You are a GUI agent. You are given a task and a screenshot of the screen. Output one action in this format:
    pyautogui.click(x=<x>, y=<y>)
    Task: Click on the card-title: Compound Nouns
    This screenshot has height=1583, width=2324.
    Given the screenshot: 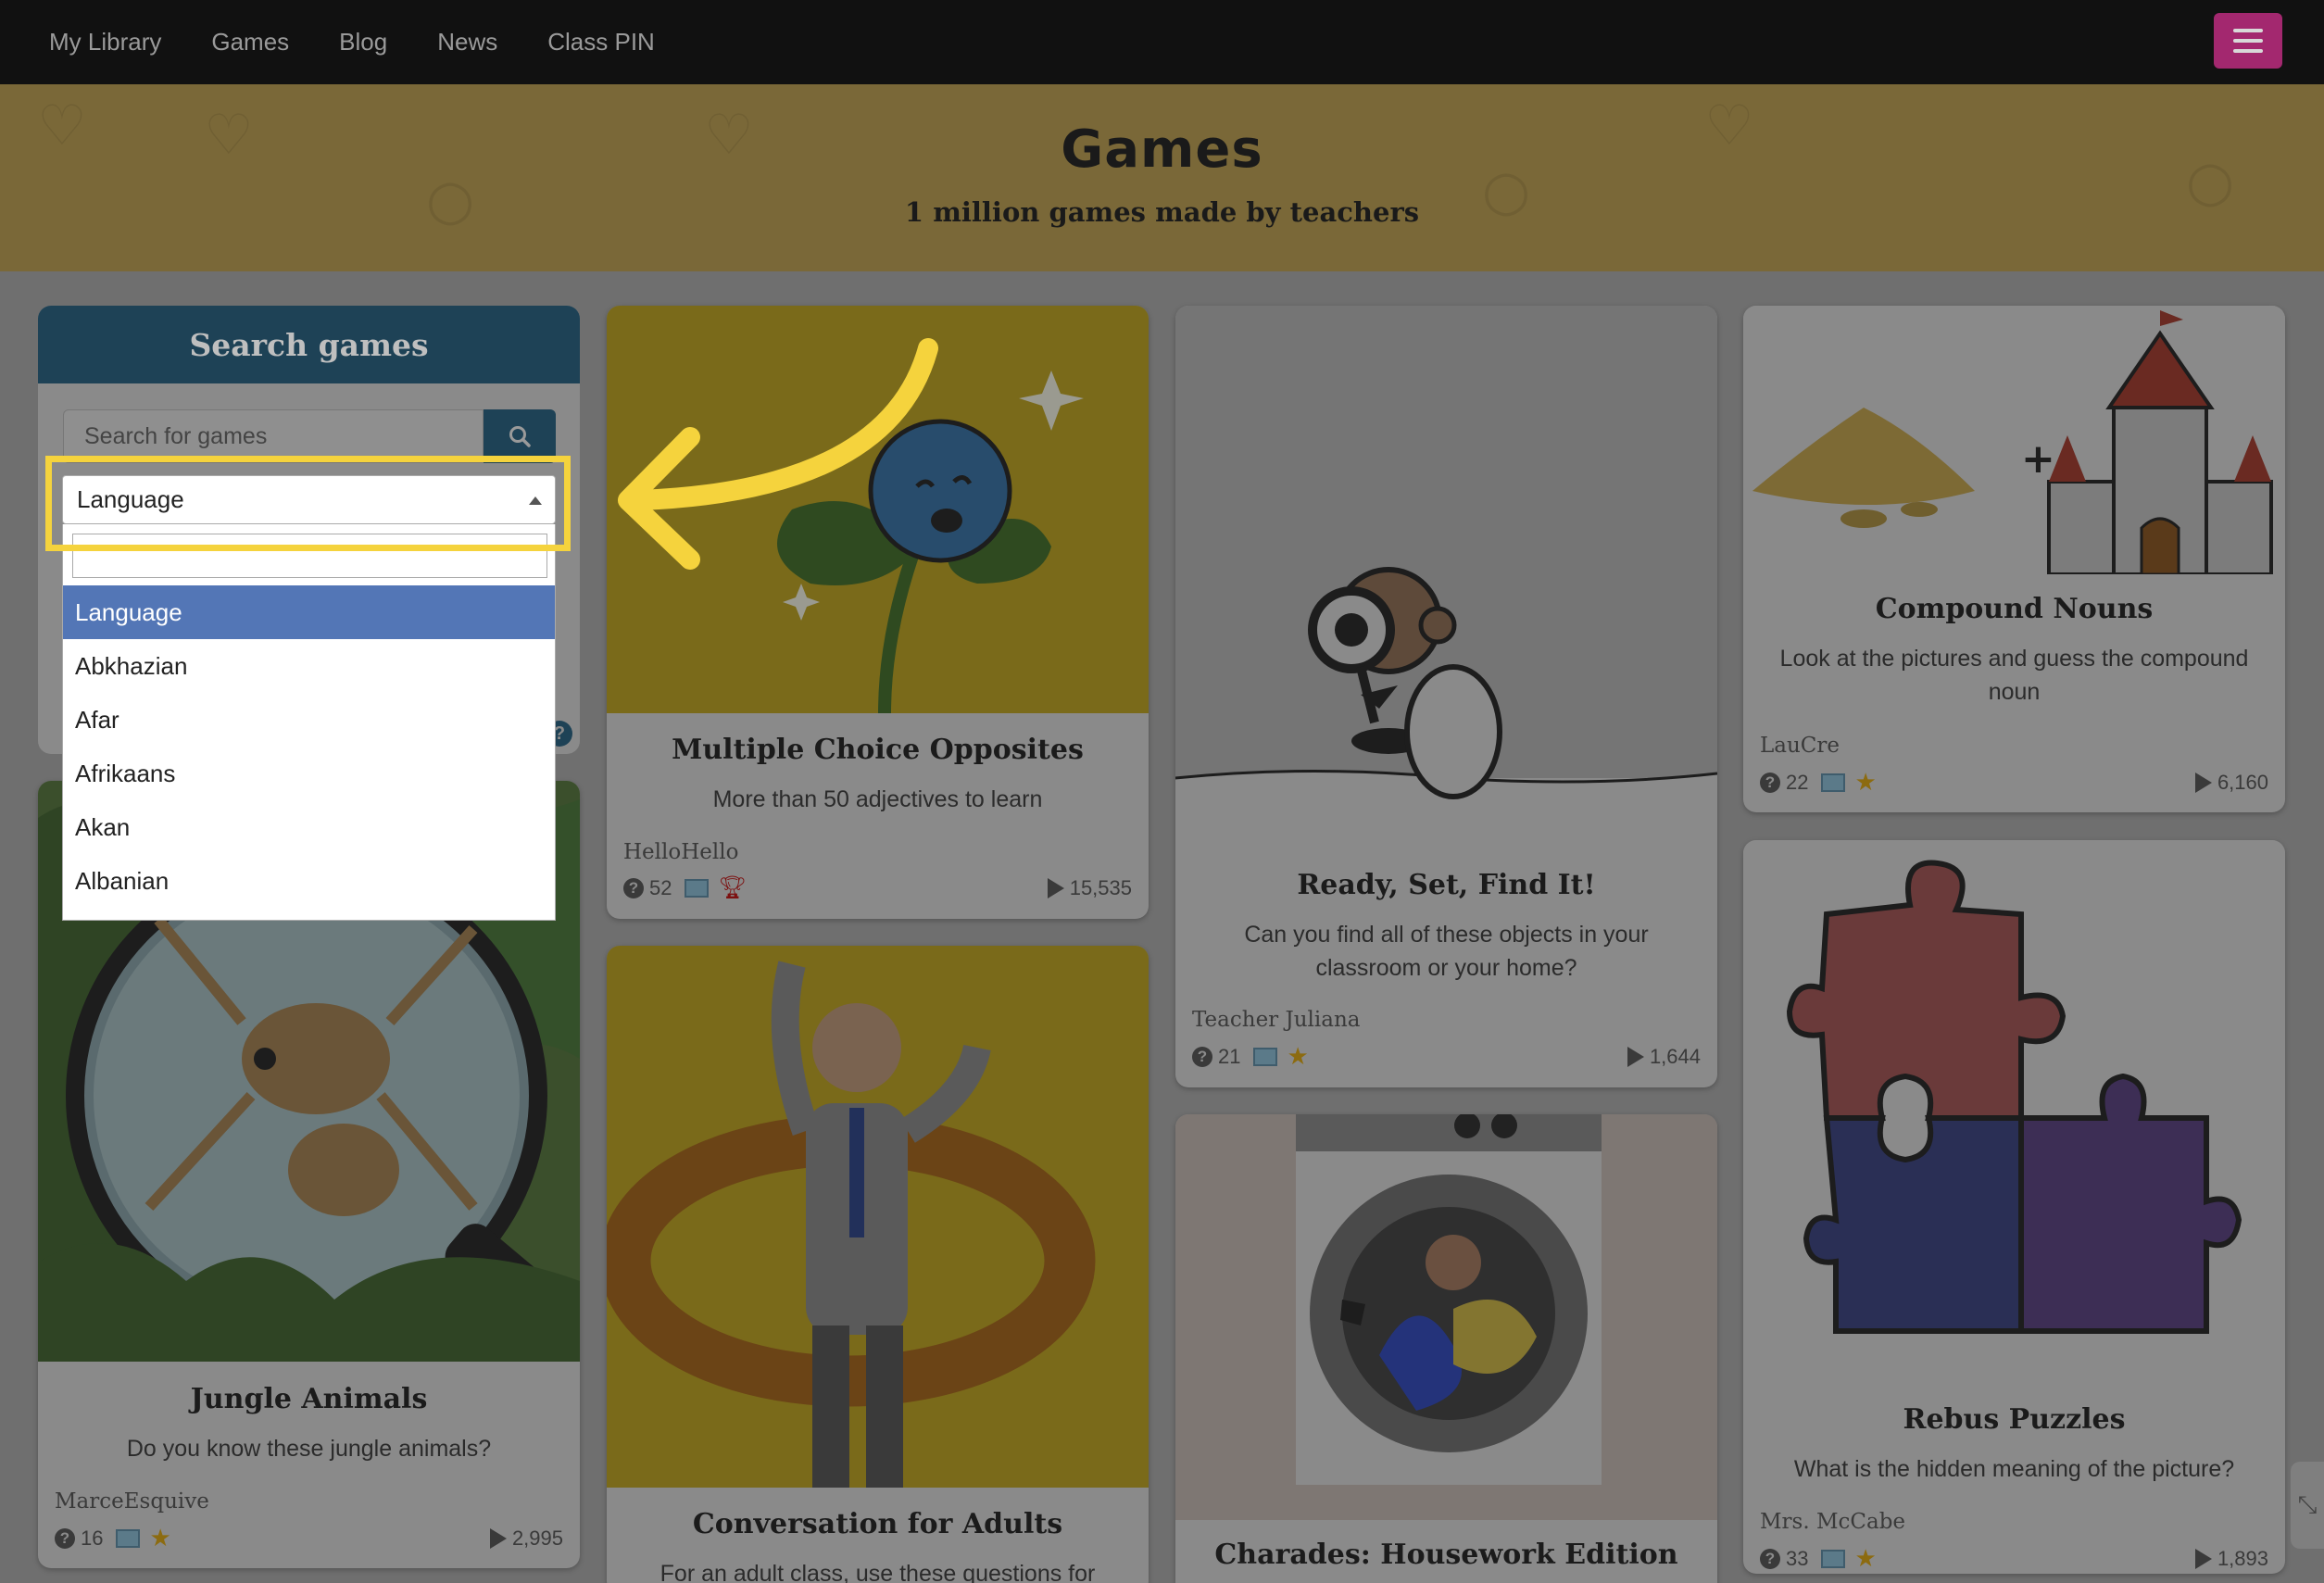 What is the action you would take?
    pyautogui.click(x=2014, y=609)
    